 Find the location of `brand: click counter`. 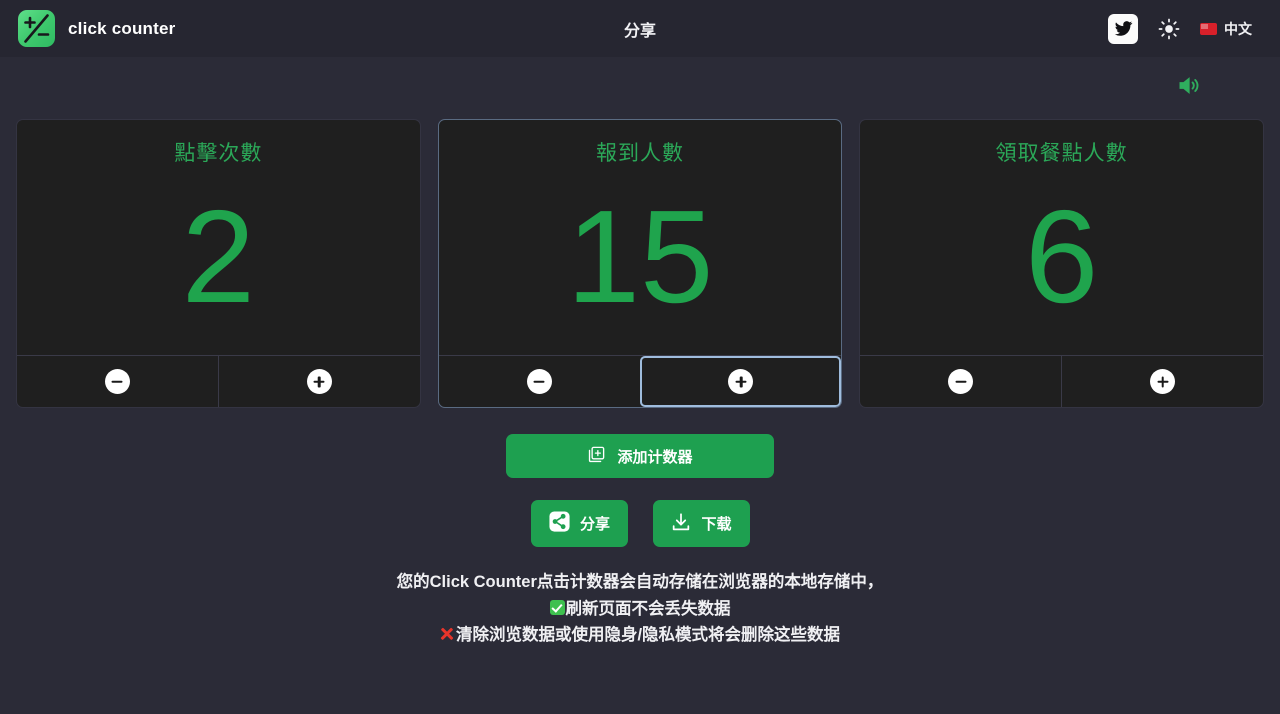

brand: click counter is located at coordinates (96, 28).